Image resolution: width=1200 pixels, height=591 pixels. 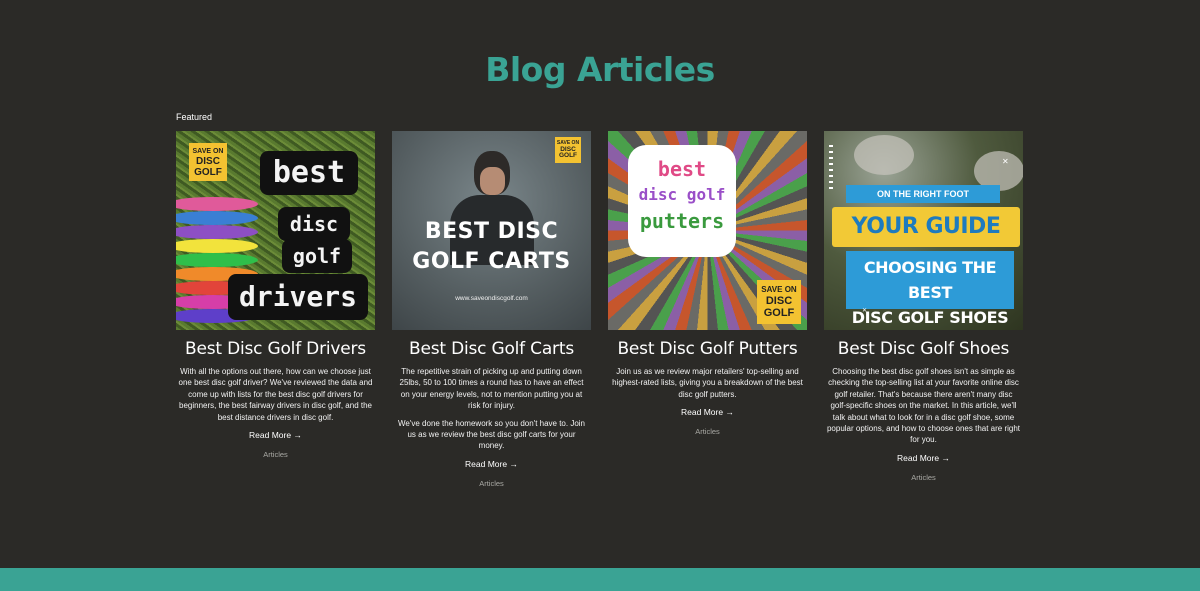 What do you see at coordinates (600, 579) in the screenshot?
I see `footer-band` at bounding box center [600, 579].